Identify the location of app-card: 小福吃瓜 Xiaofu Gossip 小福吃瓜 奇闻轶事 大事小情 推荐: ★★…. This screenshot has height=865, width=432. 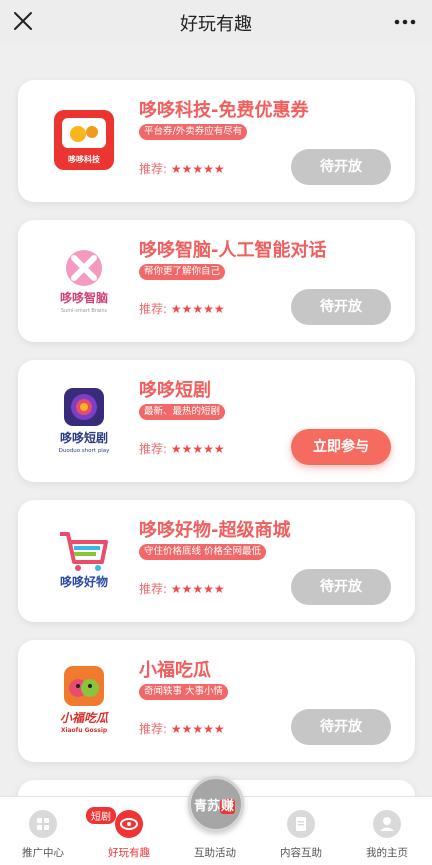
(216, 701).